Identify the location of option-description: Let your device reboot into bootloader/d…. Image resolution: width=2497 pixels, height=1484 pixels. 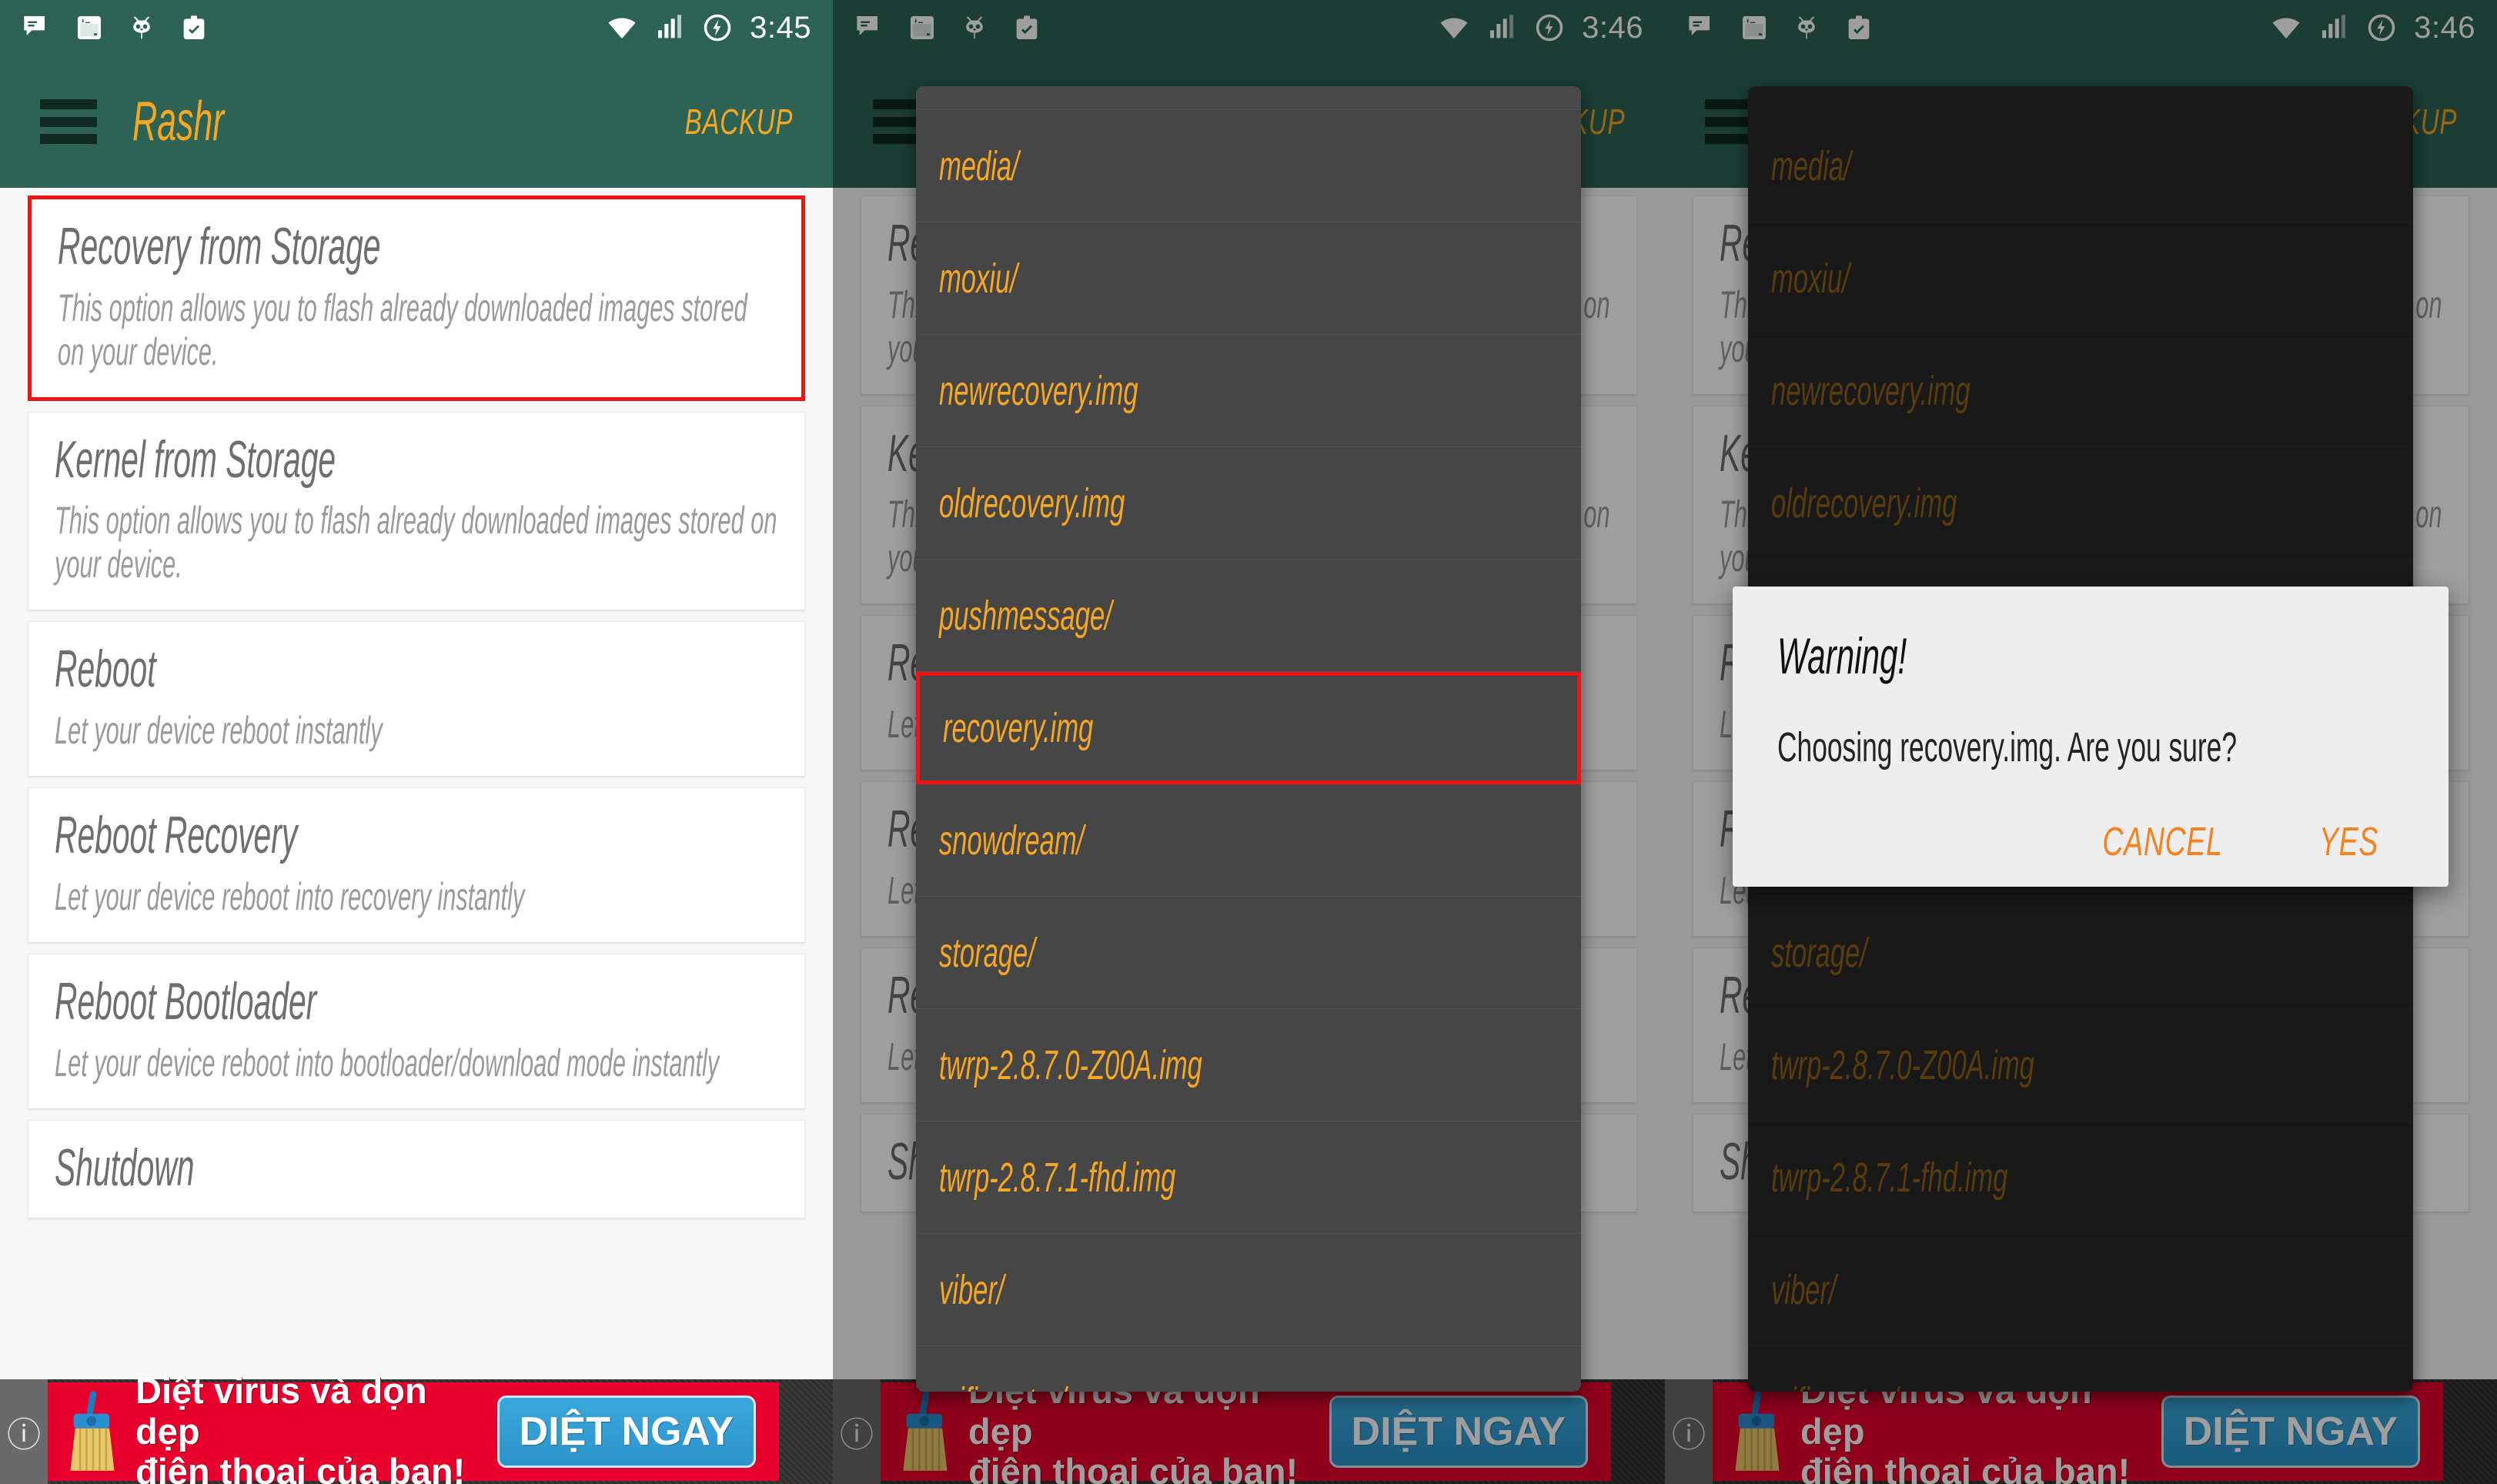
(387, 1063).